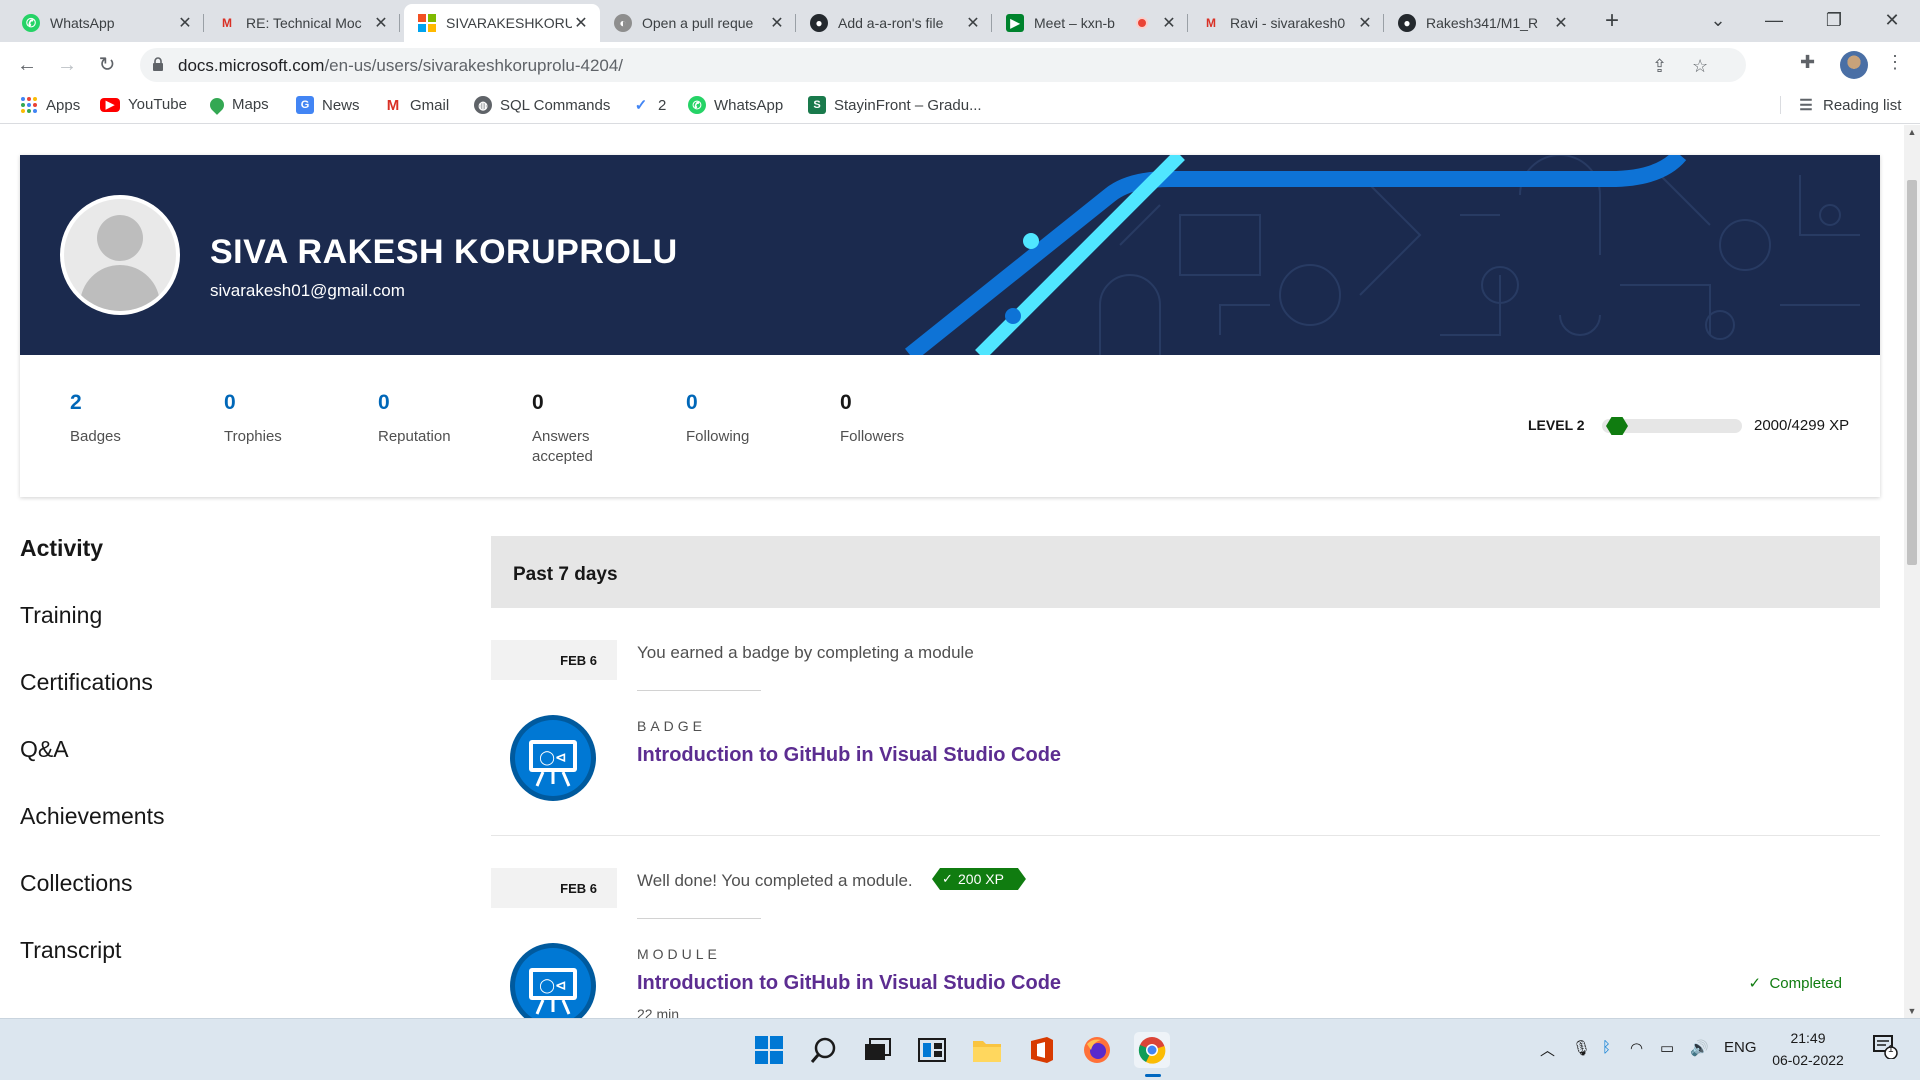 The height and width of the screenshot is (1080, 1920). I want to click on nav-qa: Q&A, so click(170, 769).